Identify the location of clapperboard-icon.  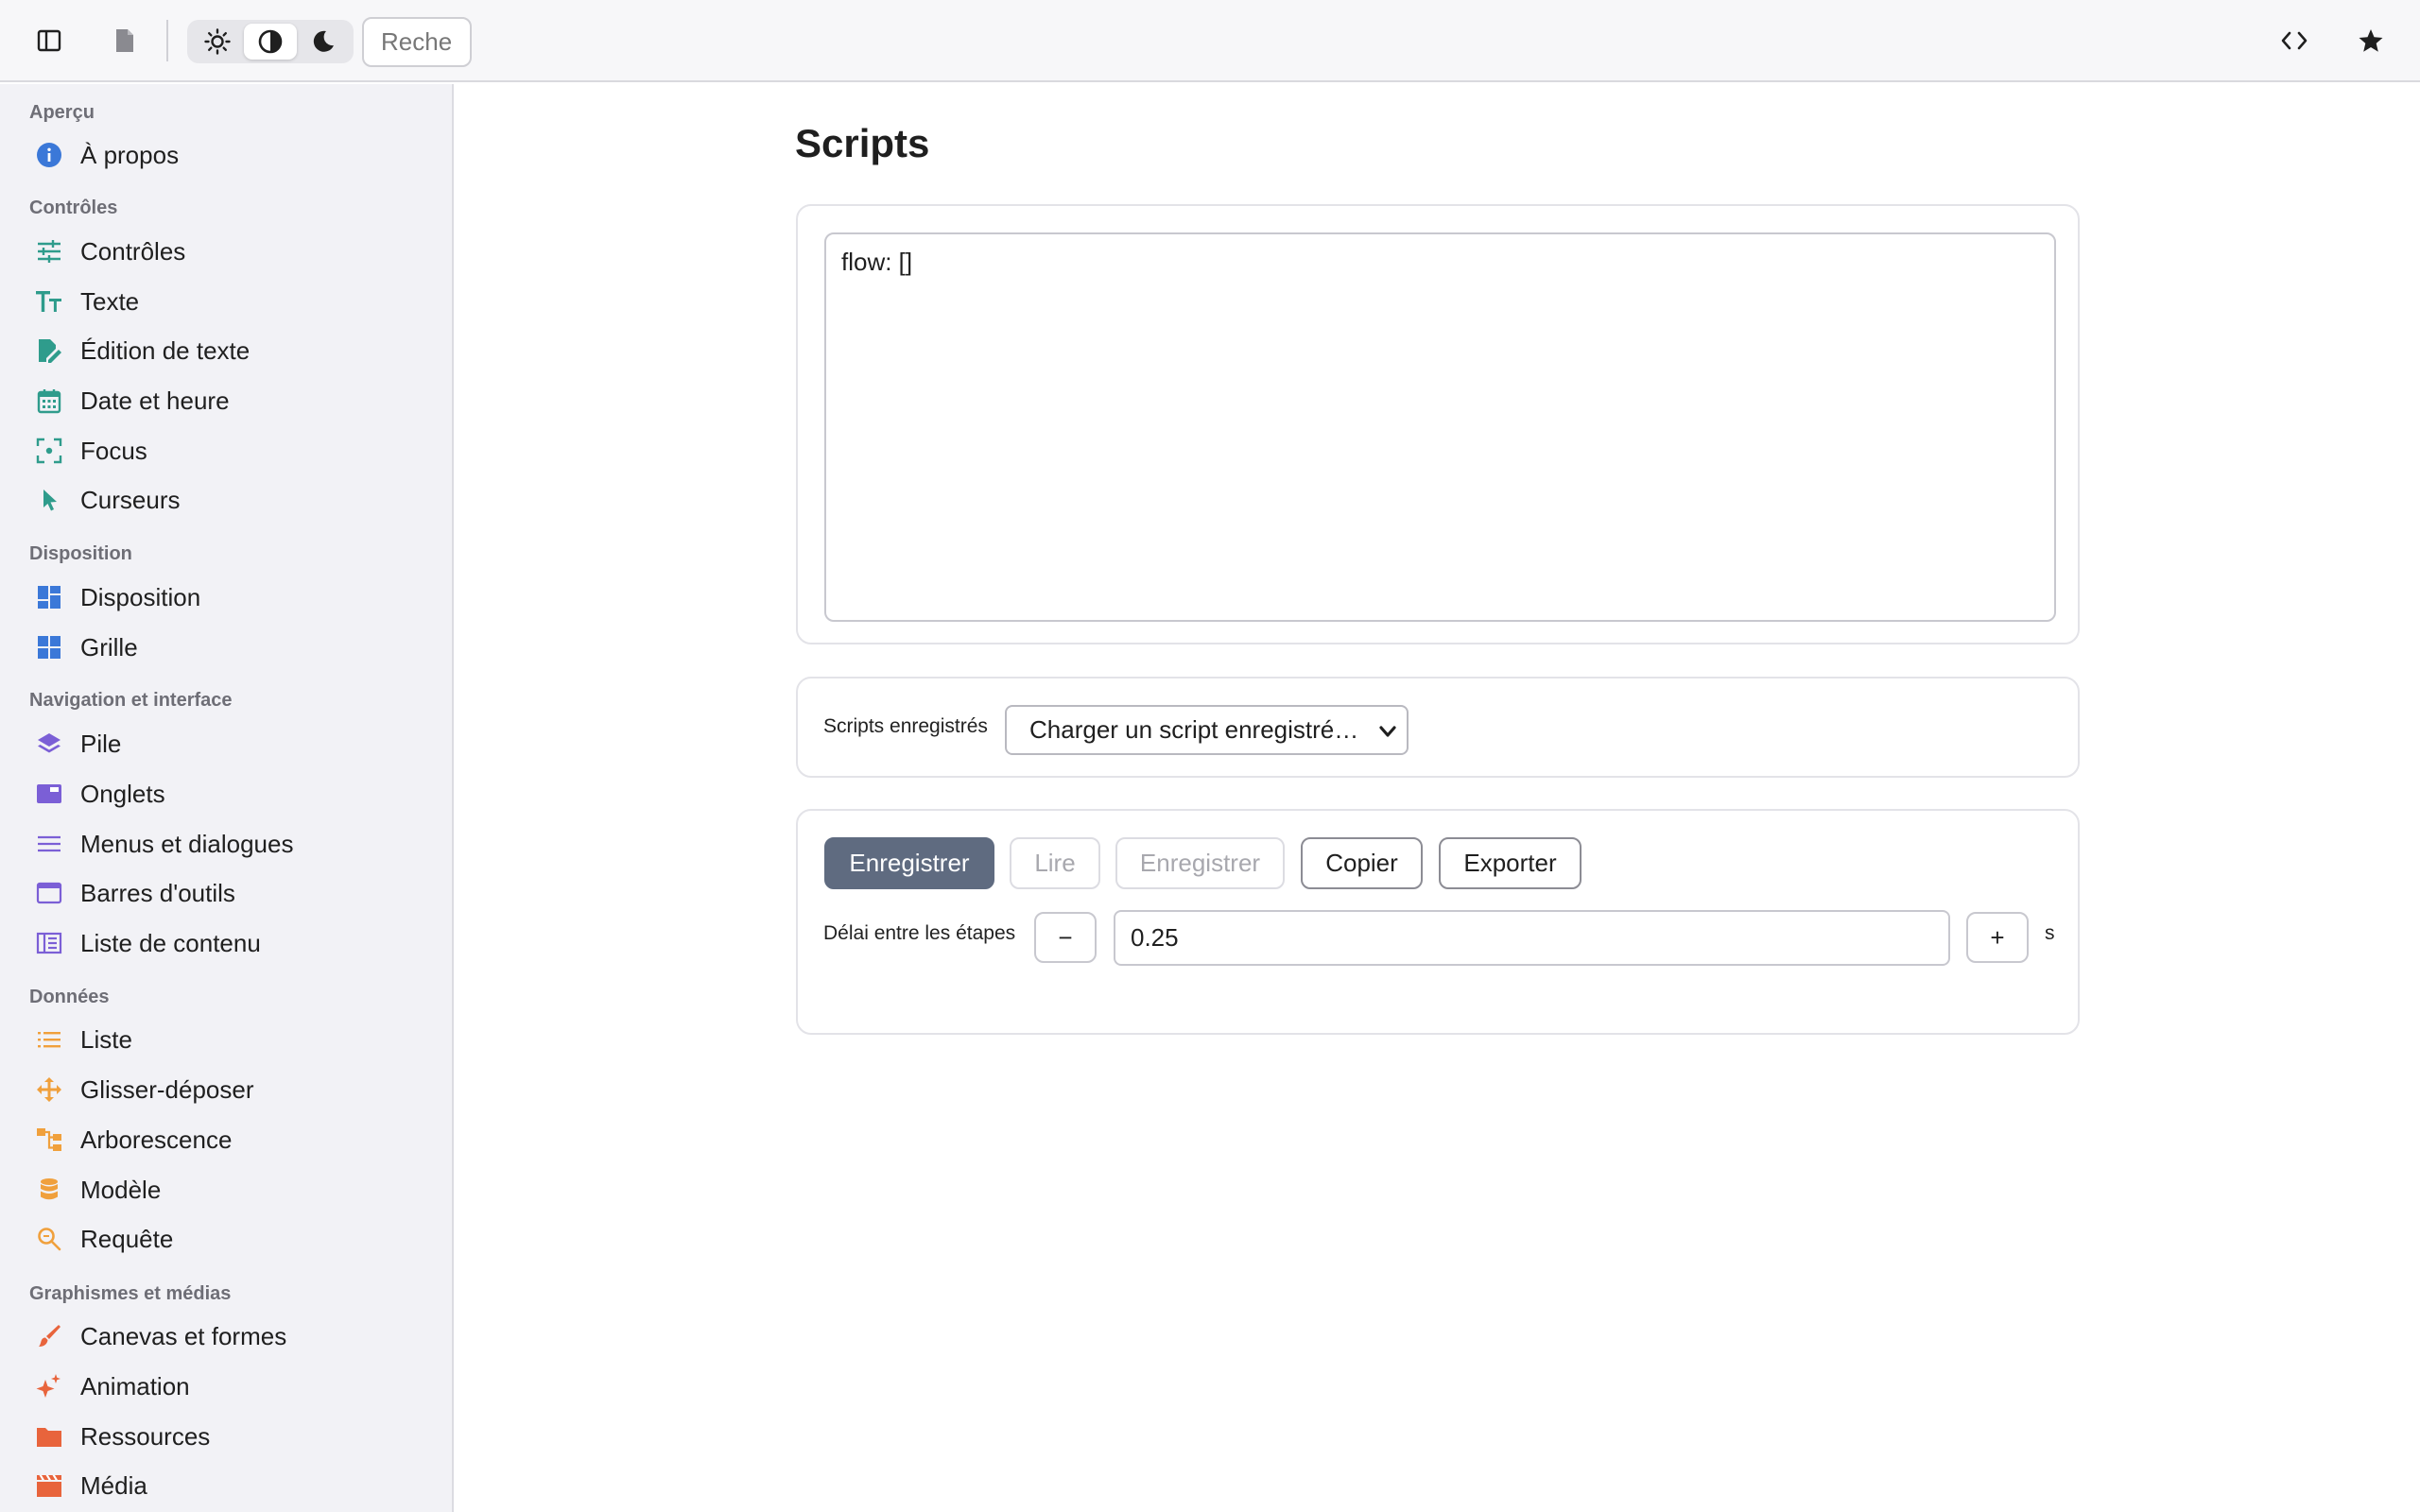
(49, 1485).